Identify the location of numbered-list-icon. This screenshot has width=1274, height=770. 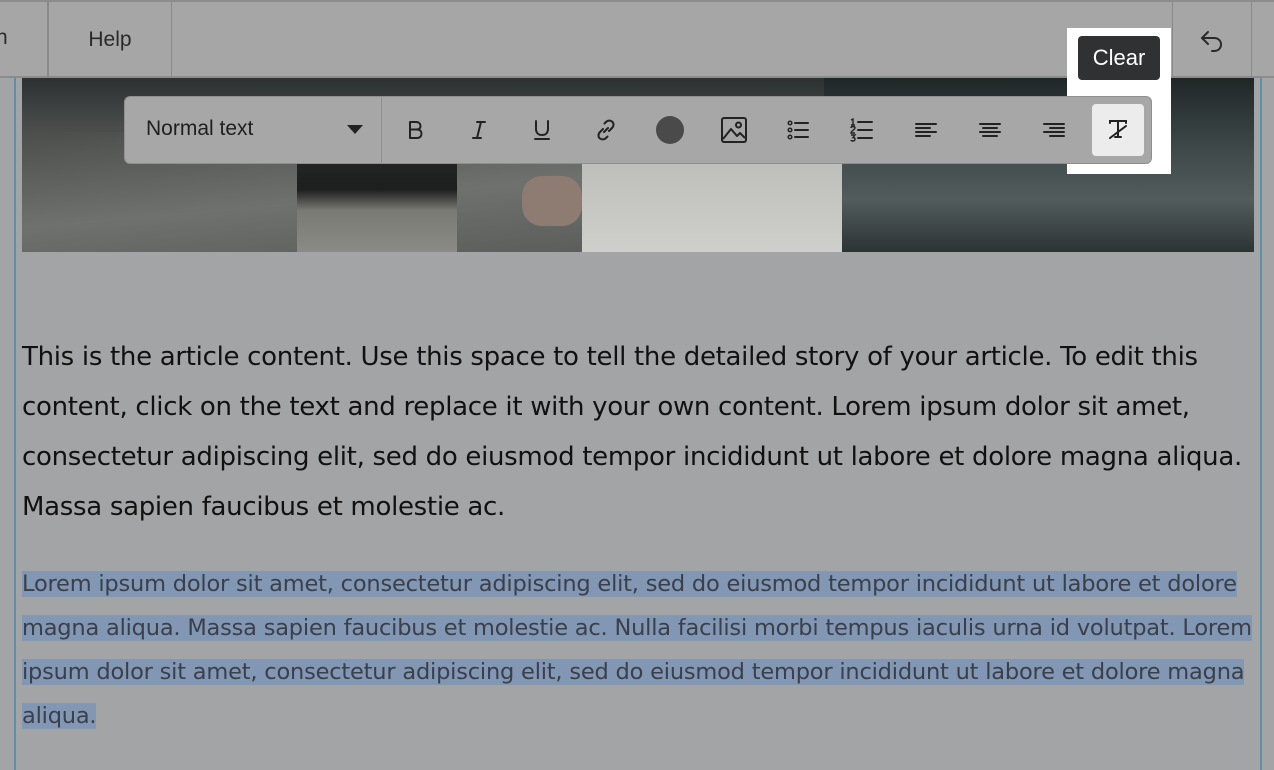
(861, 129).